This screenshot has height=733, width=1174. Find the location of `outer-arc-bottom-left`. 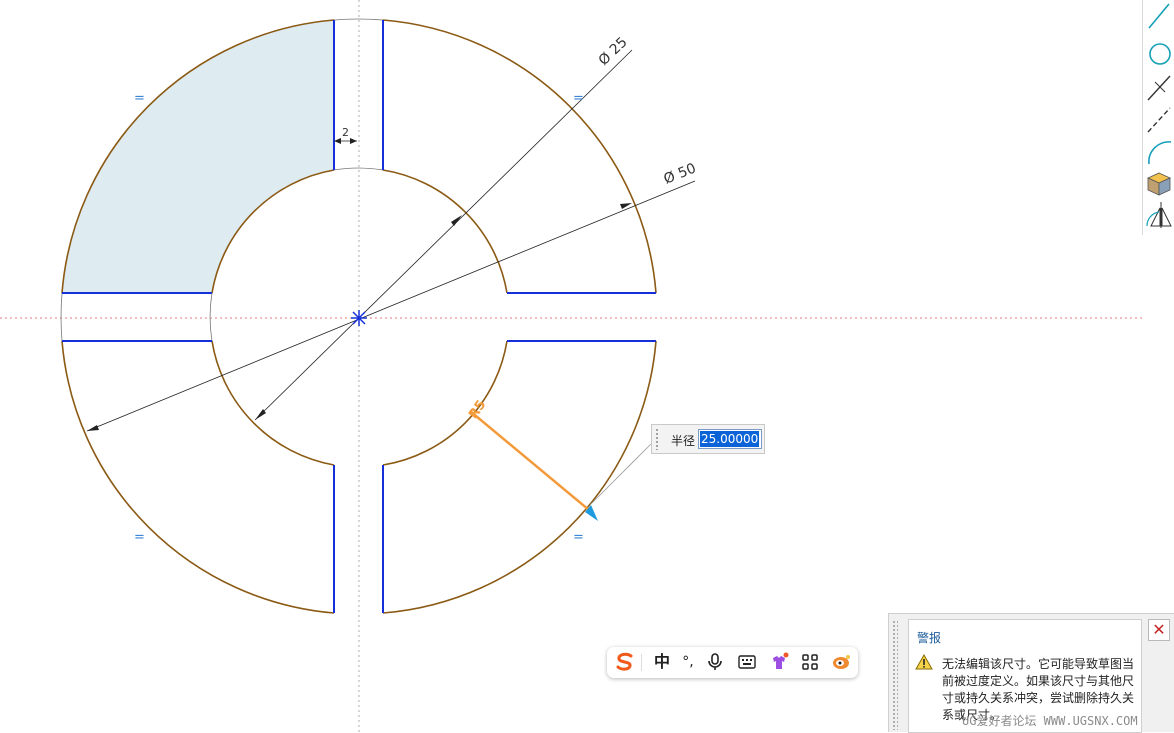

outer-arc-bottom-left is located at coordinates (198, 477).